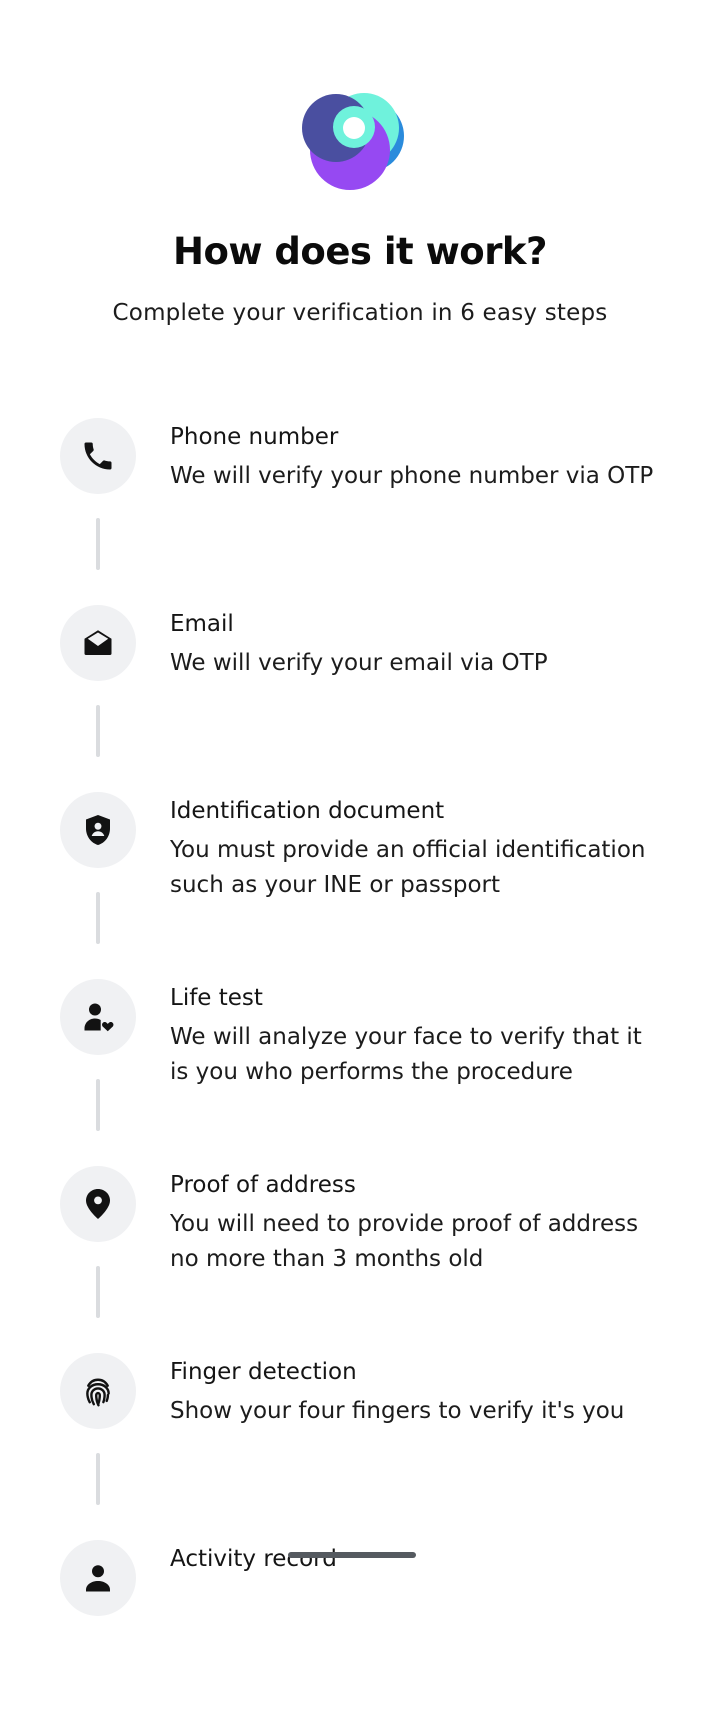 The height and width of the screenshot is (1727, 720). What do you see at coordinates (98, 1391) in the screenshot?
I see `fingerprint-icon` at bounding box center [98, 1391].